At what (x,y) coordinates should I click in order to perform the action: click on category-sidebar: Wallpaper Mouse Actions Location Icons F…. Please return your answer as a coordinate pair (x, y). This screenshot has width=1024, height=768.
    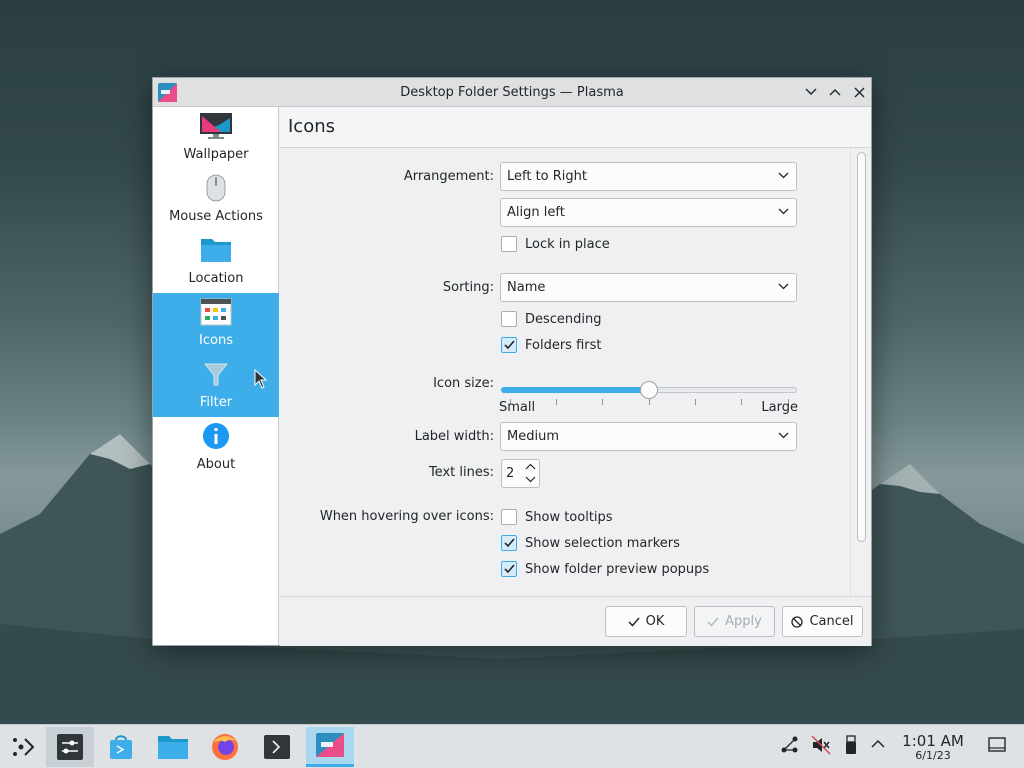
    Looking at the image, I should click on (216, 376).